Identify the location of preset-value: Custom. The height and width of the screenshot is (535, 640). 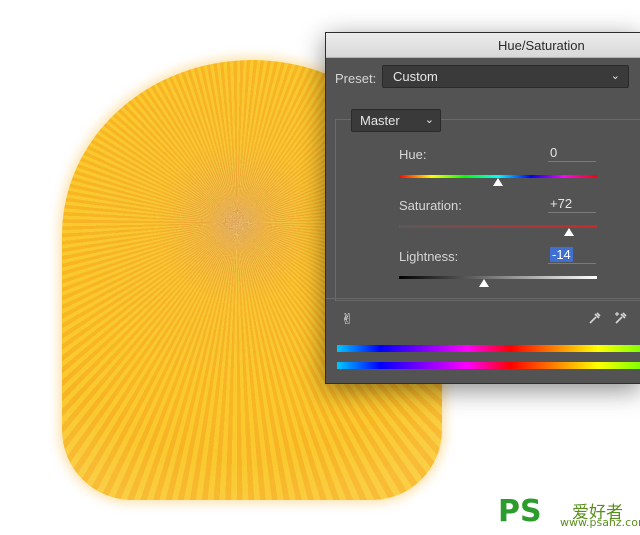
(415, 76).